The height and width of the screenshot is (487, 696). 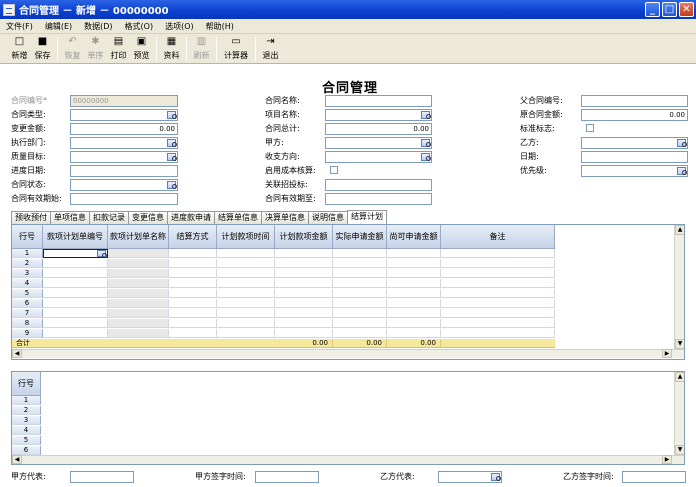 I want to click on column-header: 计划款项时间, so click(x=246, y=237).